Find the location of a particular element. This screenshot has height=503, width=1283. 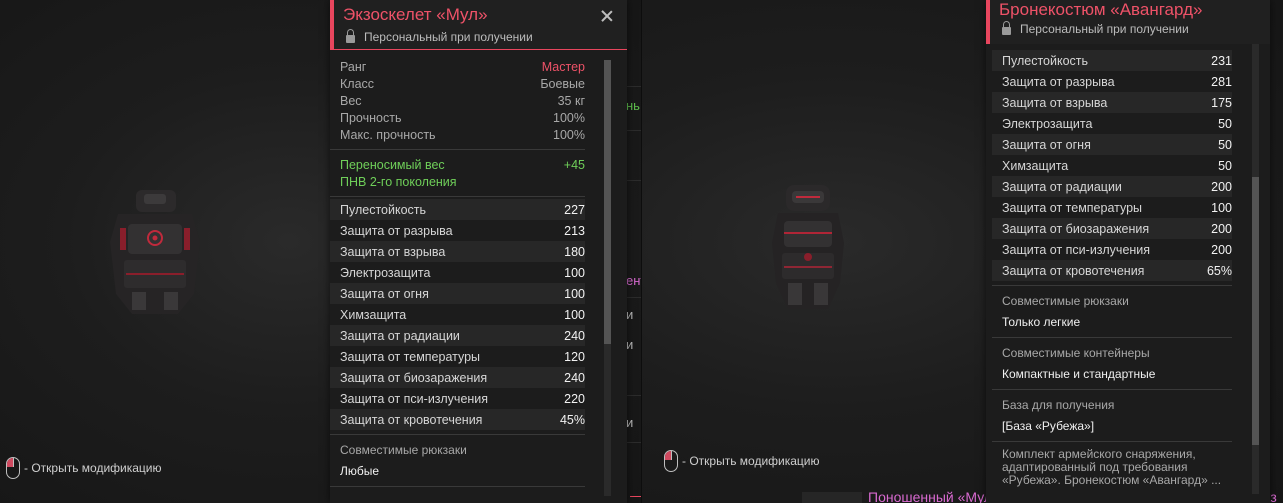

close-button is located at coordinates (607, 16).